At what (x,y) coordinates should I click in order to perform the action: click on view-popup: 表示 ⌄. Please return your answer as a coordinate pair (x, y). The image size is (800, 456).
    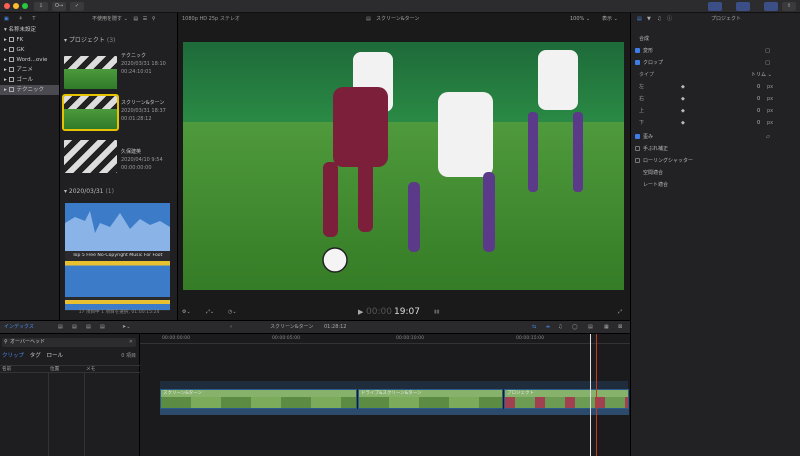
    Looking at the image, I should click on (610, 19).